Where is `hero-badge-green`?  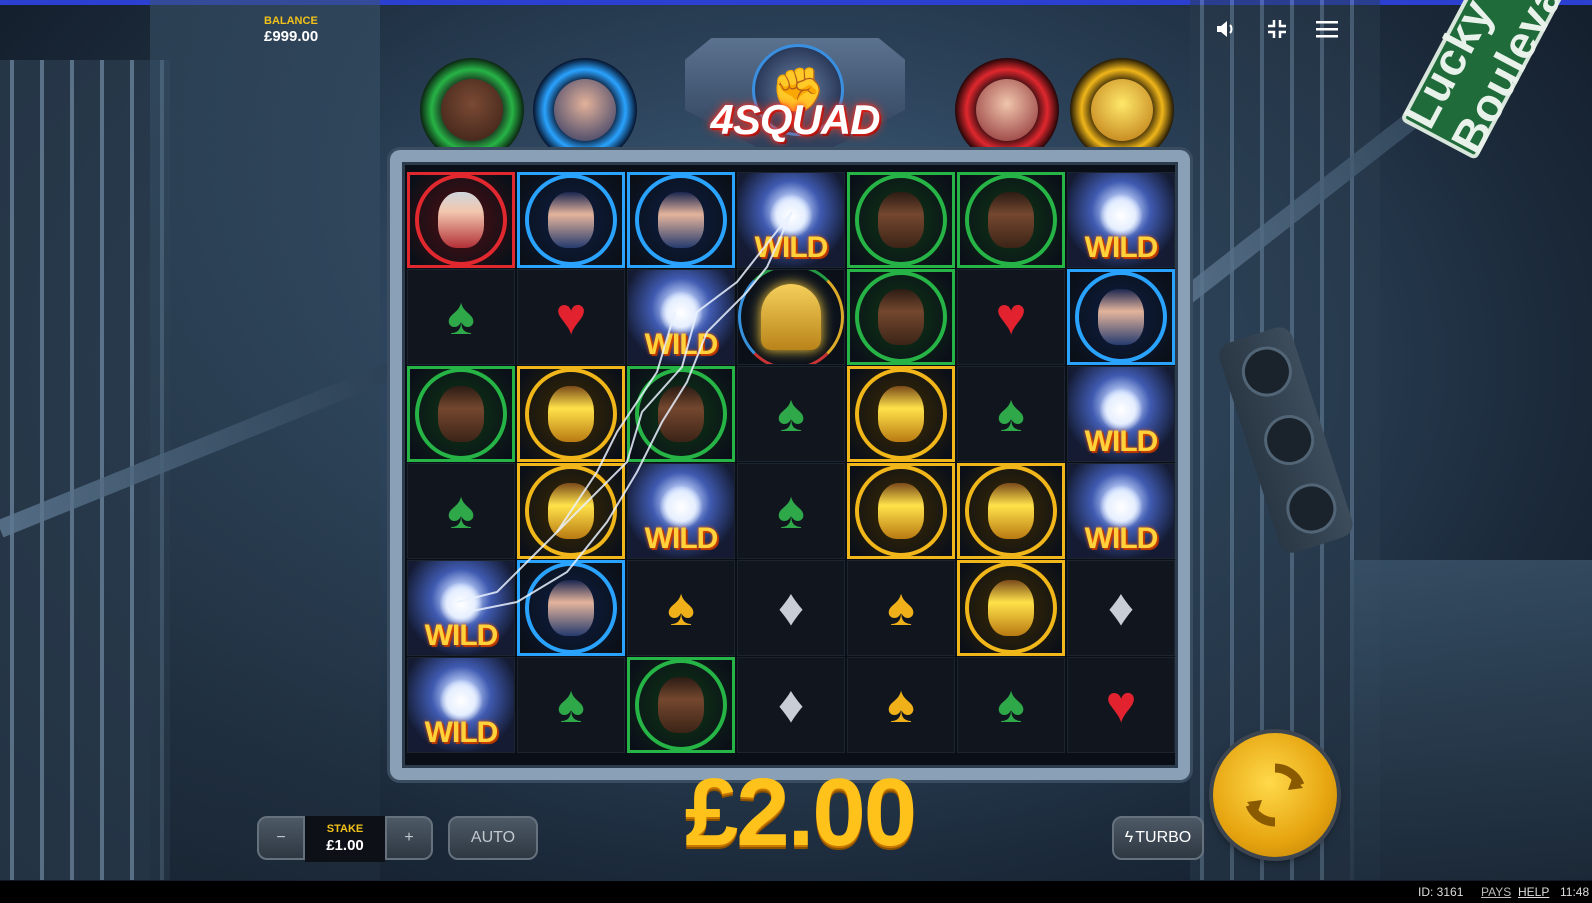
hero-badge-green is located at coordinates (472, 110).